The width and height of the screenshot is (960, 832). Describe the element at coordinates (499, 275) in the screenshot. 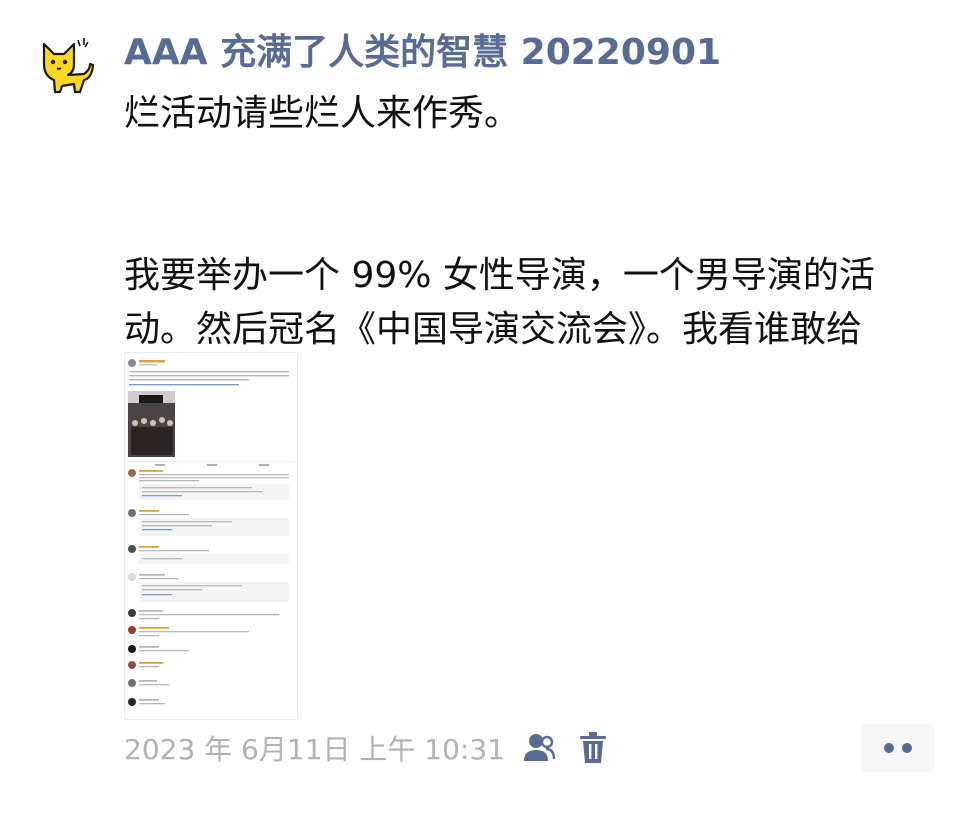

I see `post-line: 我要举办一个 99% 女性导演，一个男导演的活` at that location.